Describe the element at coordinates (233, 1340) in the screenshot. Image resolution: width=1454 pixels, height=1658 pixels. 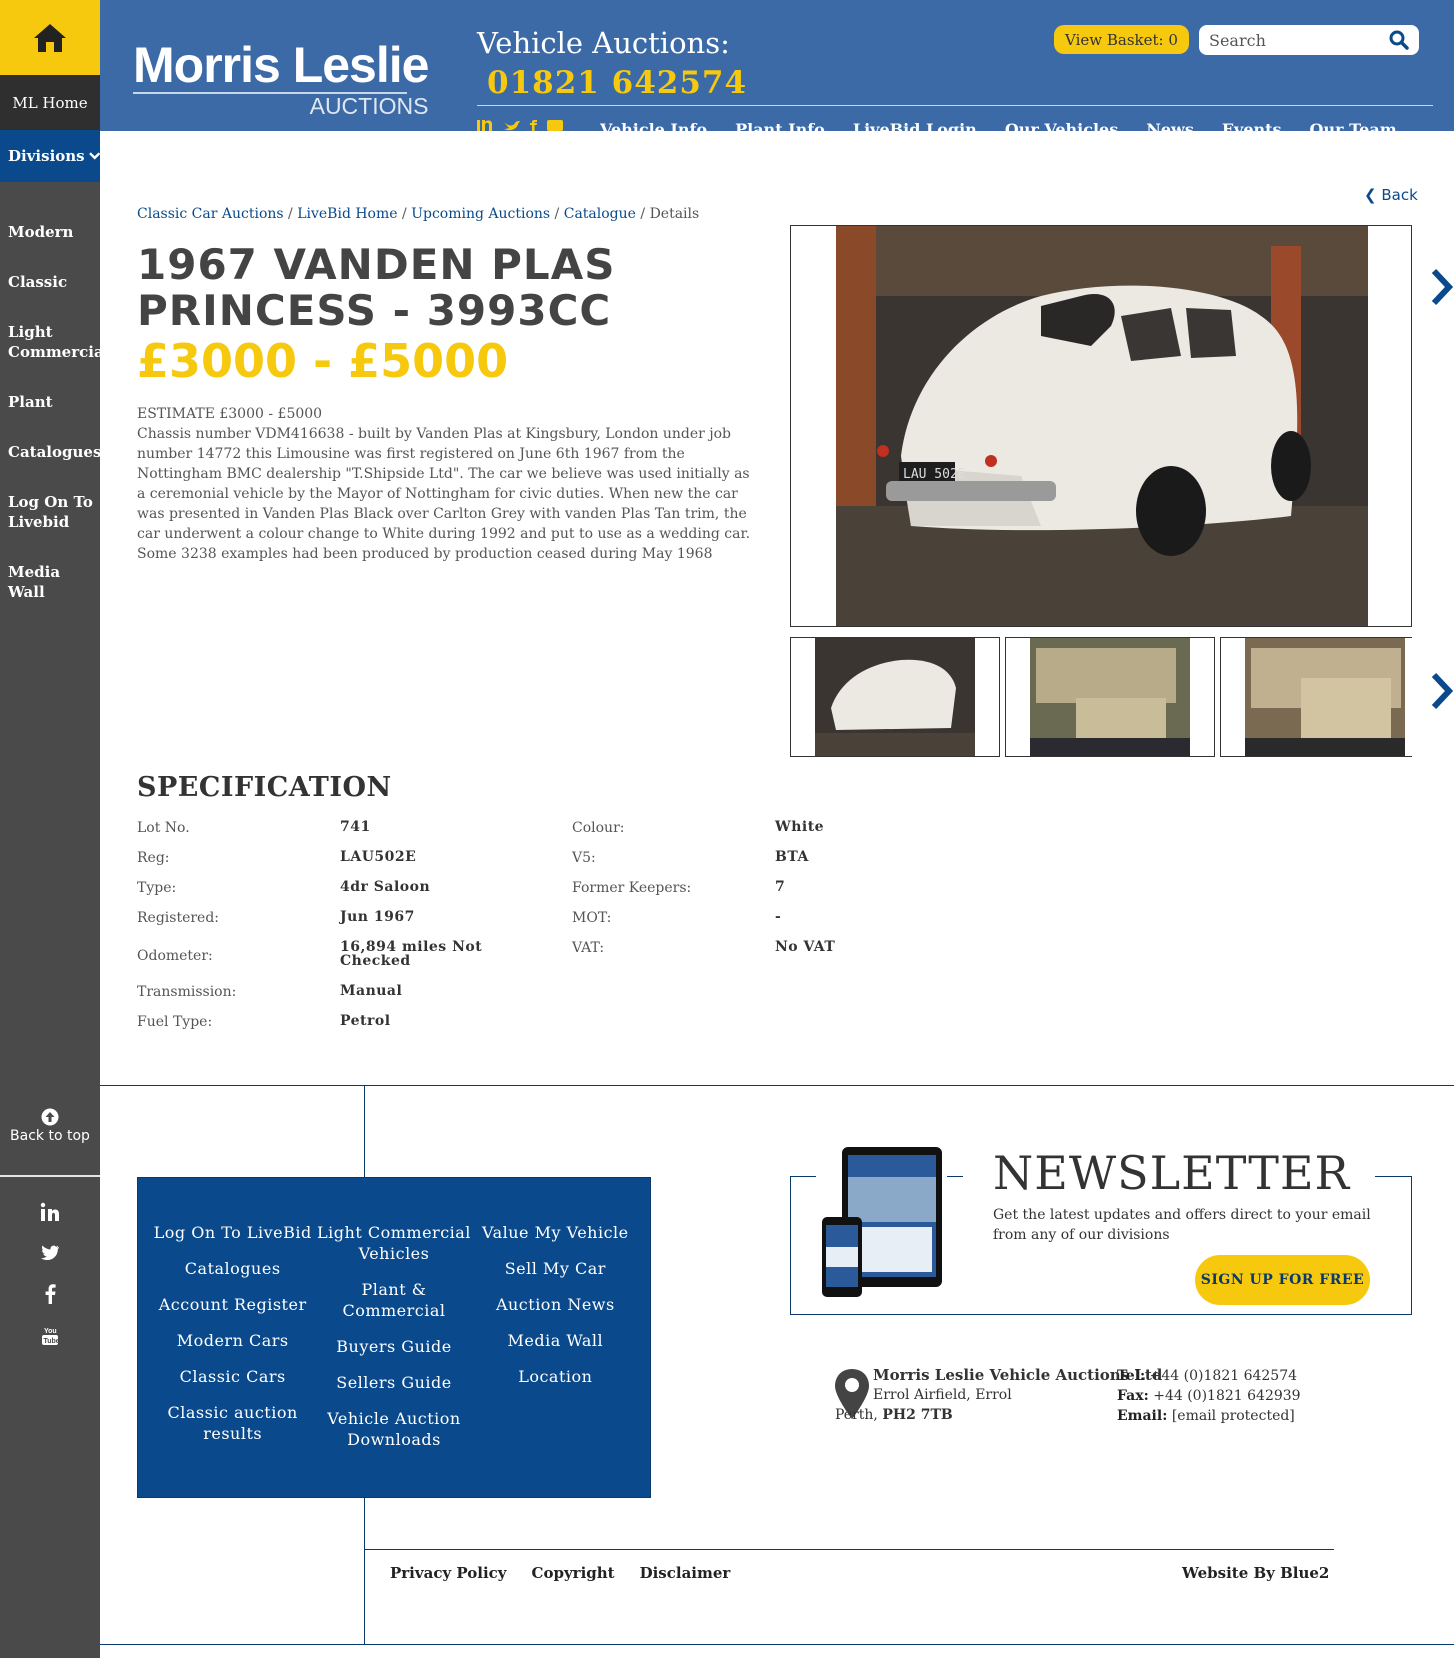
I see `footer-link: Modern Cars` at that location.